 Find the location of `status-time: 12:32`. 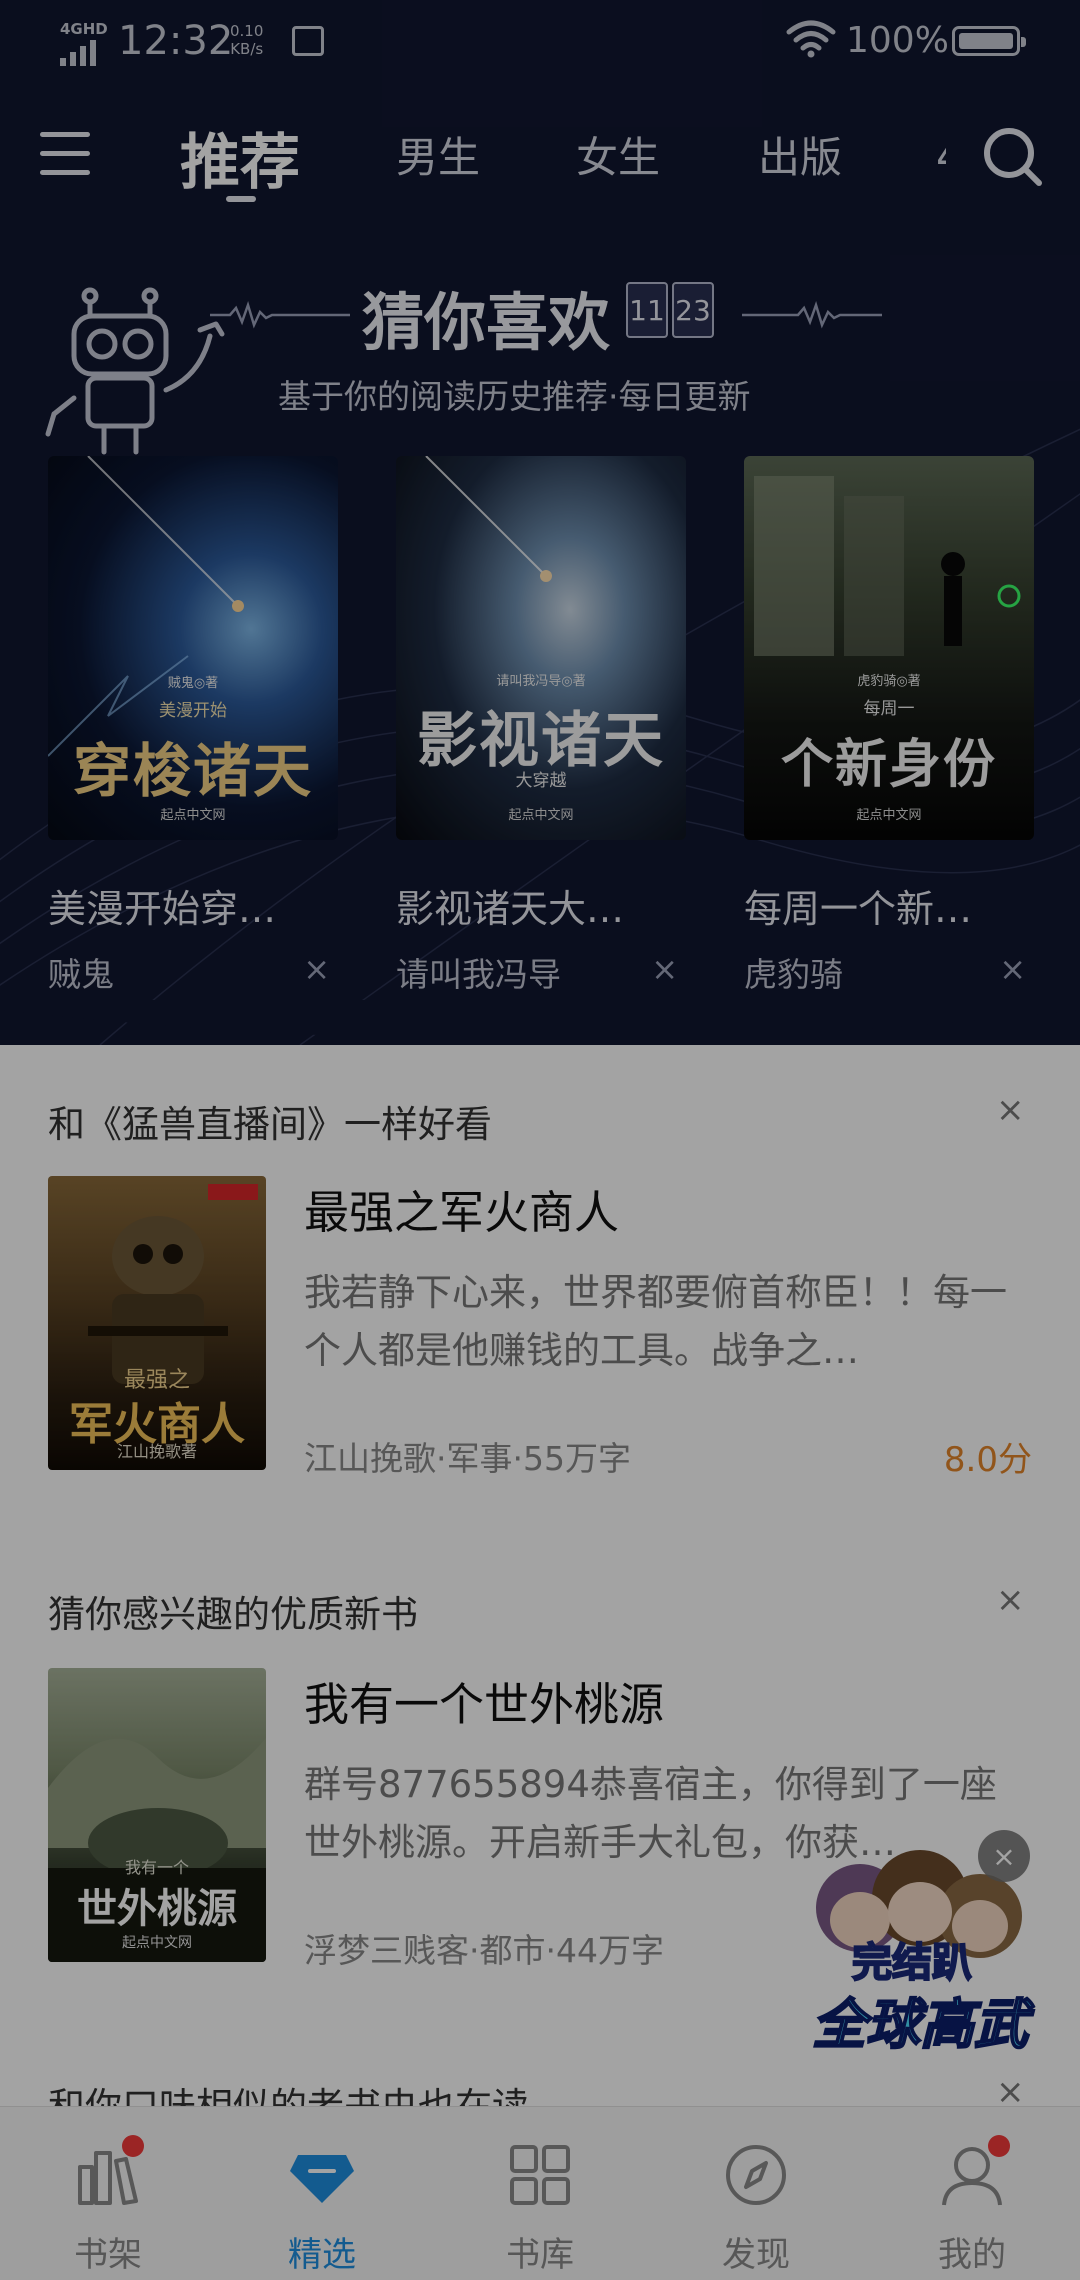

status-time: 12:32 is located at coordinates (176, 41).